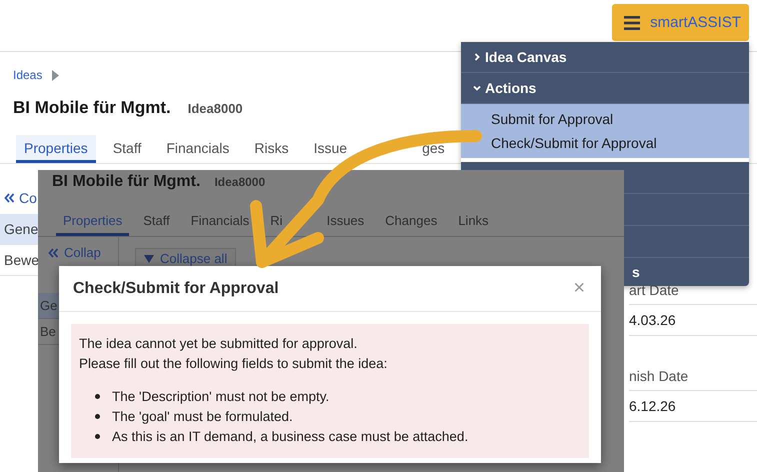  I want to click on field-label: nish Date, so click(693, 378).